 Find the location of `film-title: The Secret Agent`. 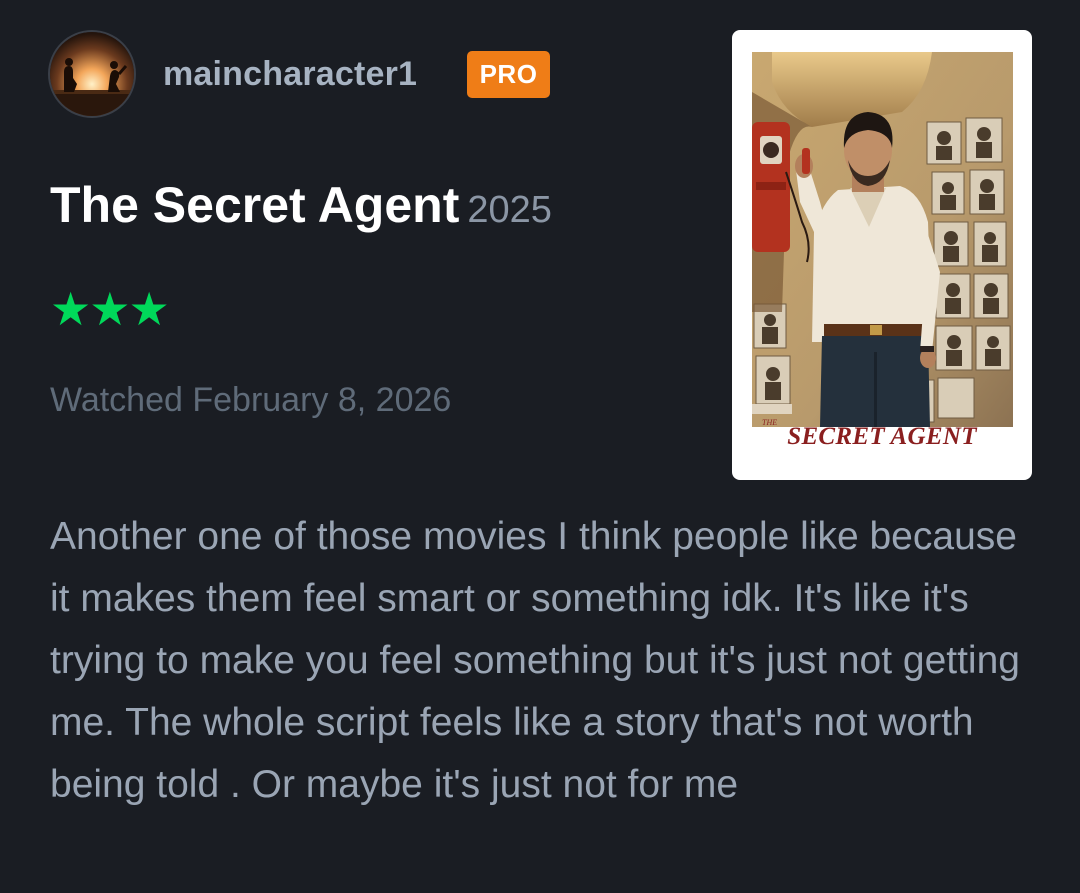

film-title: The Secret Agent is located at coordinates (254, 205).